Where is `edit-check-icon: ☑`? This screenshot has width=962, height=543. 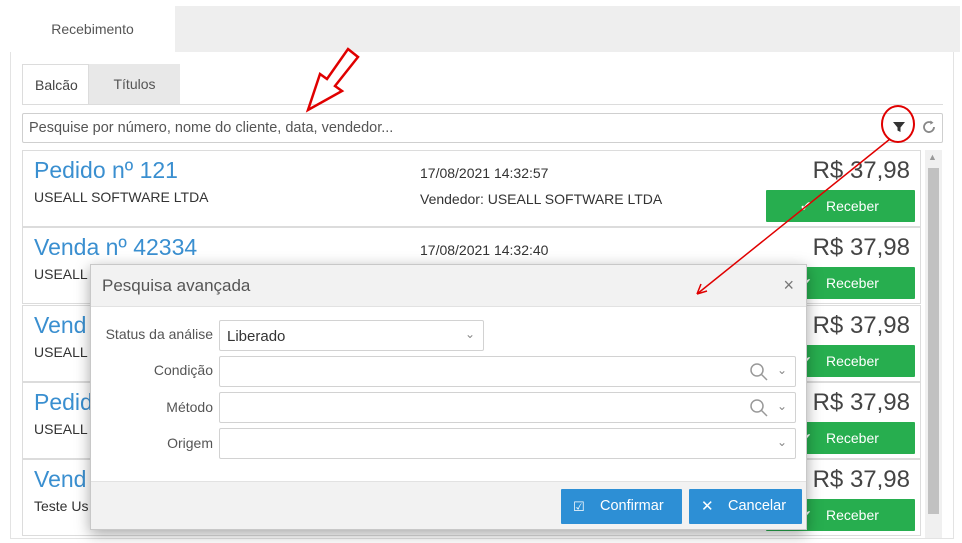
edit-check-icon: ☑ is located at coordinates (579, 506).